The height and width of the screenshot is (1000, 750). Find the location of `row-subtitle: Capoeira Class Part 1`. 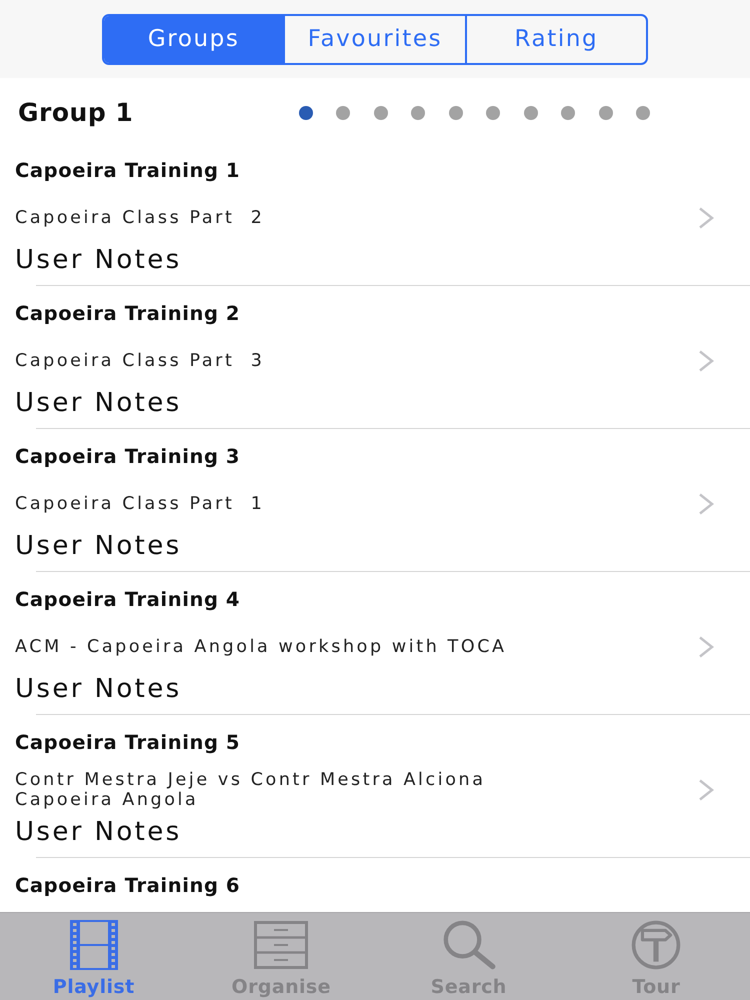

row-subtitle: Capoeira Class Part 1 is located at coordinates (139, 504).